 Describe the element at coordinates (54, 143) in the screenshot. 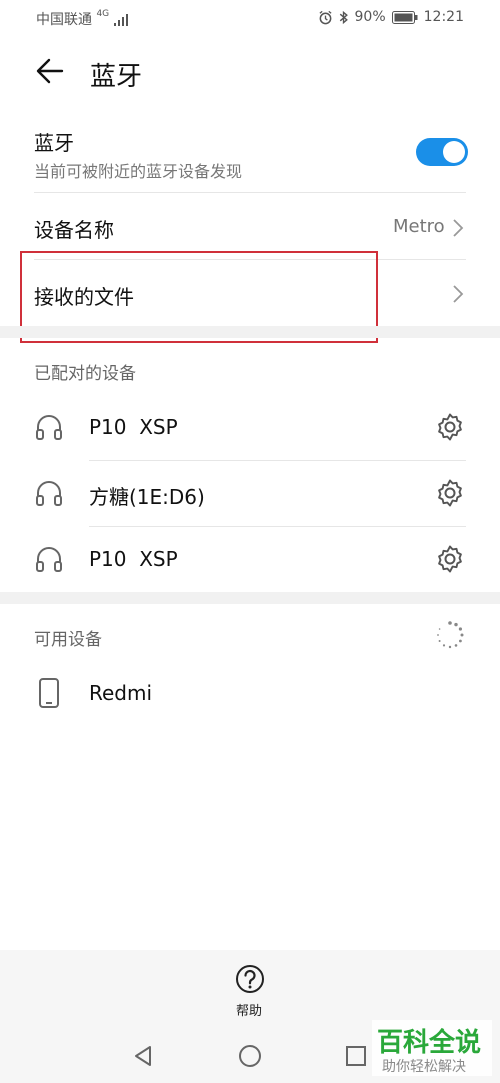

I see `bluetooth-title: 蓝牙` at that location.